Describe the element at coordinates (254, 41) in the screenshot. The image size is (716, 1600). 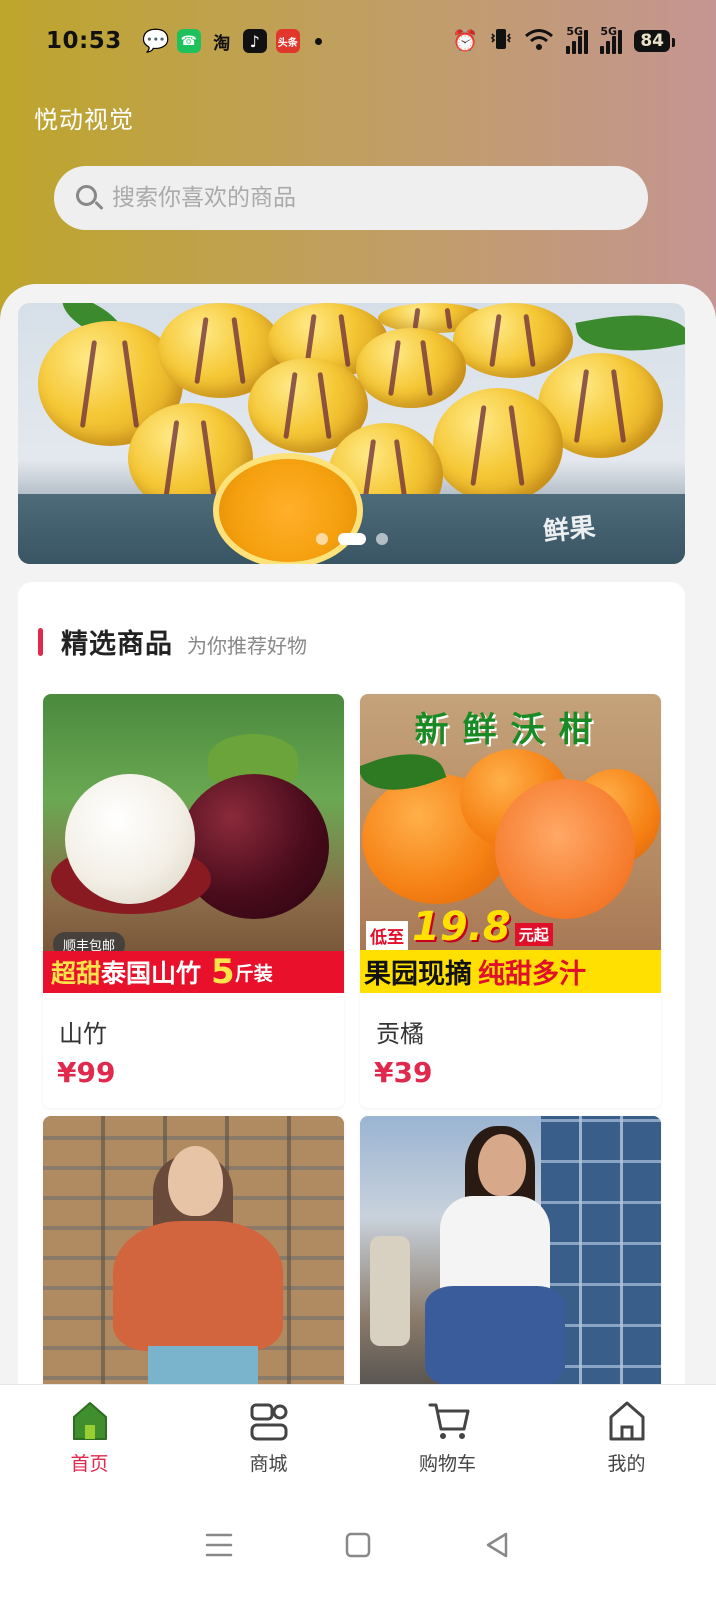
I see `tiktok-icon: ♪` at that location.